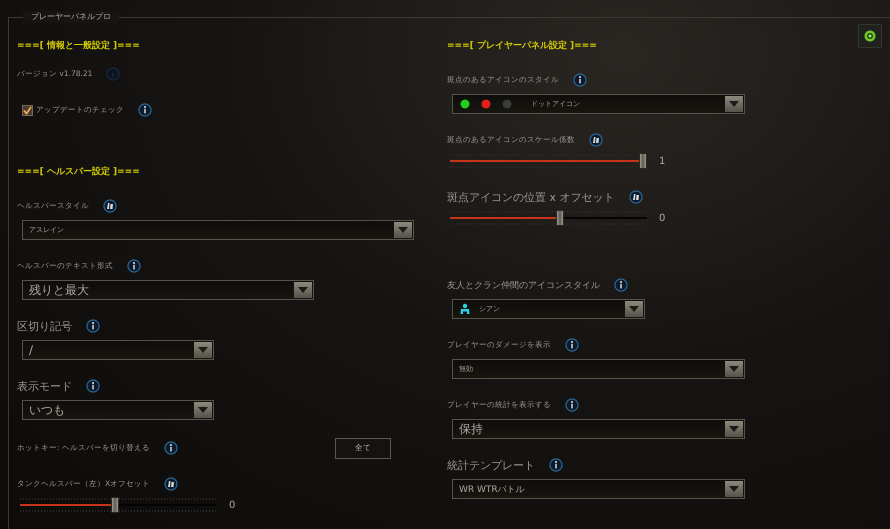 Image resolution: width=890 pixels, height=529 pixels. What do you see at coordinates (662, 161) in the screenshot?
I see `slider-value: 1` at bounding box center [662, 161].